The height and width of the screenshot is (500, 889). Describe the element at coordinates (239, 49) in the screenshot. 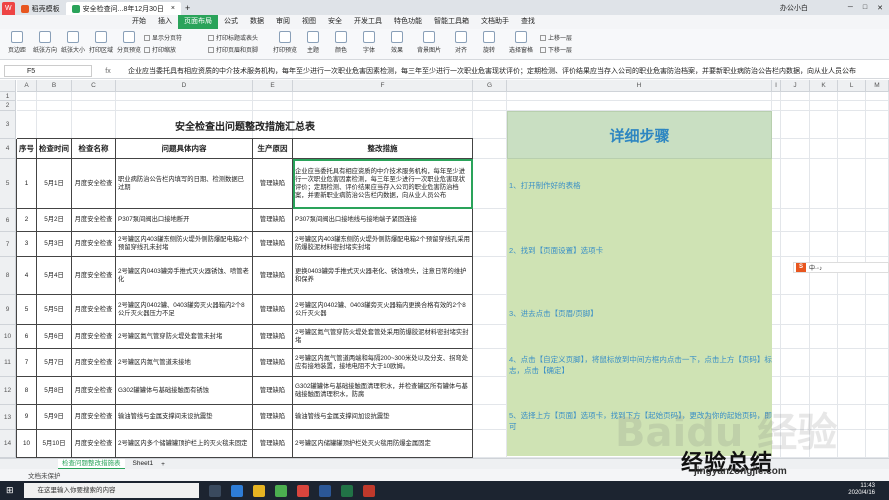

I see `print-header-footer-option: 打印页眉和页脚` at that location.